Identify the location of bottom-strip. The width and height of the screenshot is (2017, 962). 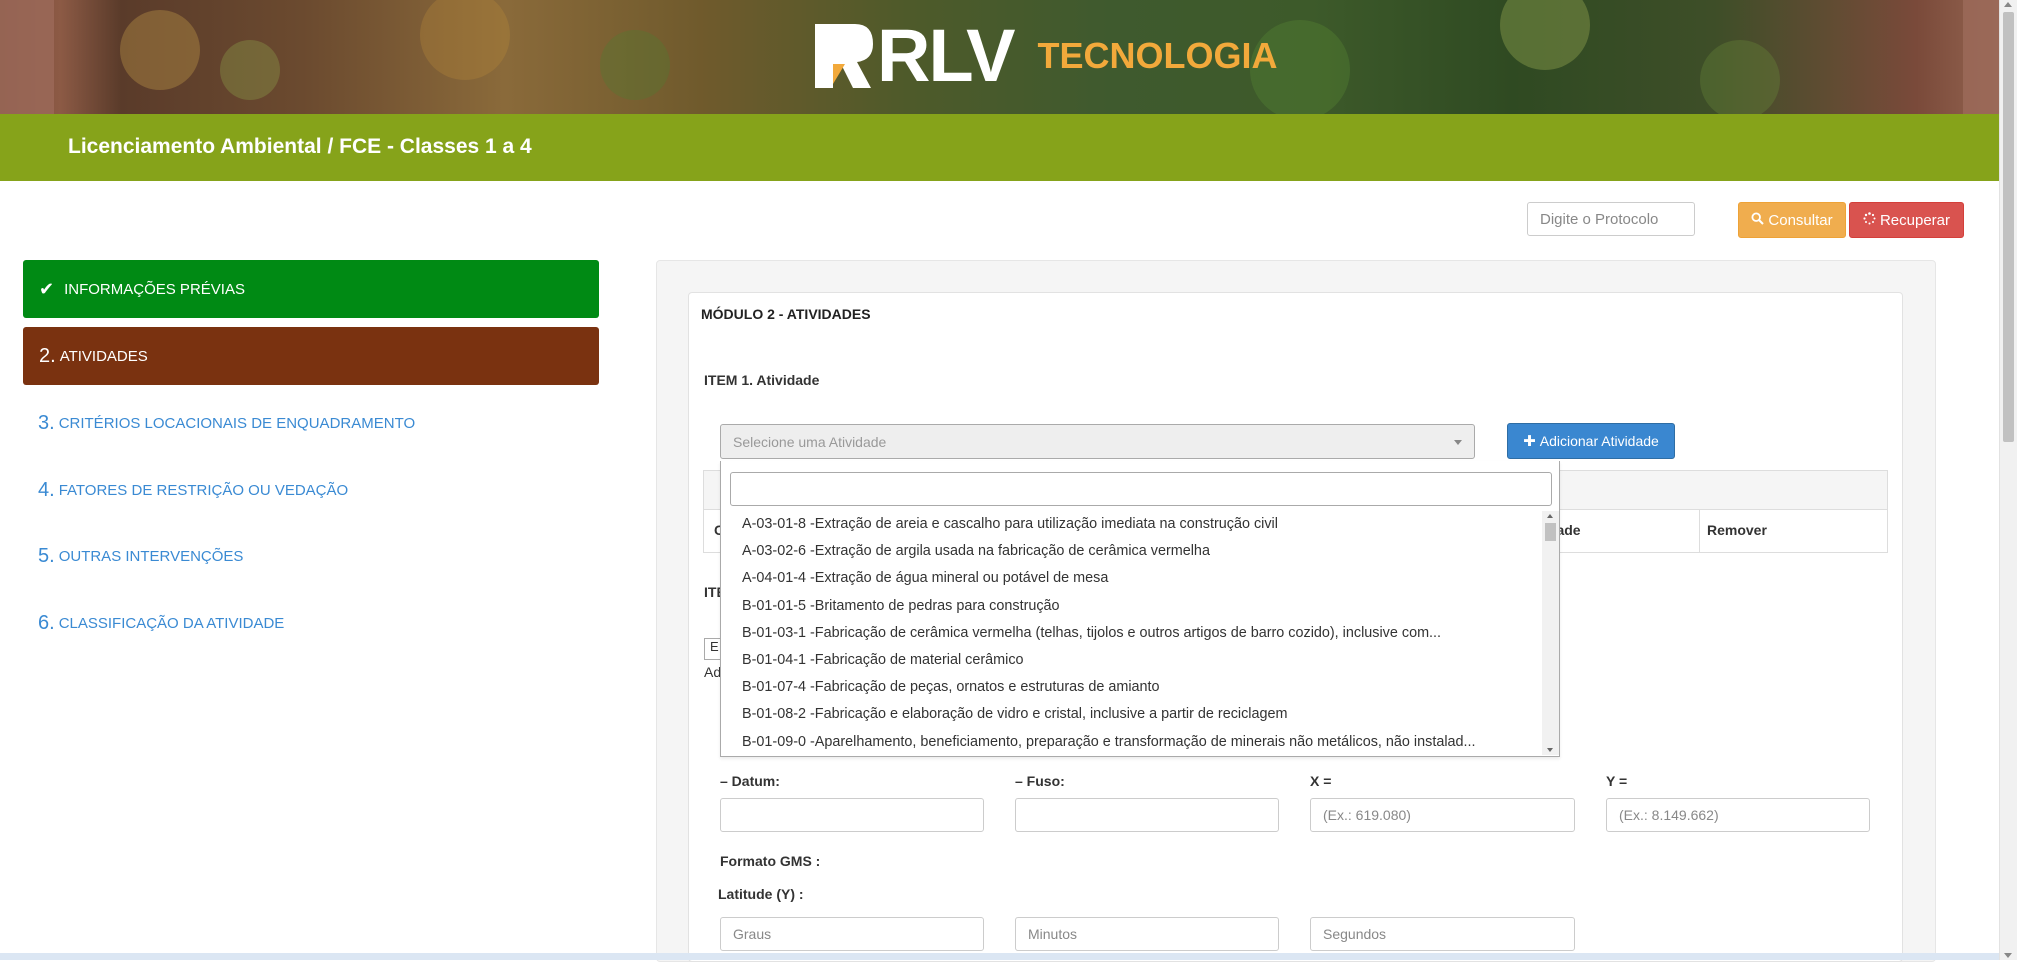
(1000, 956).